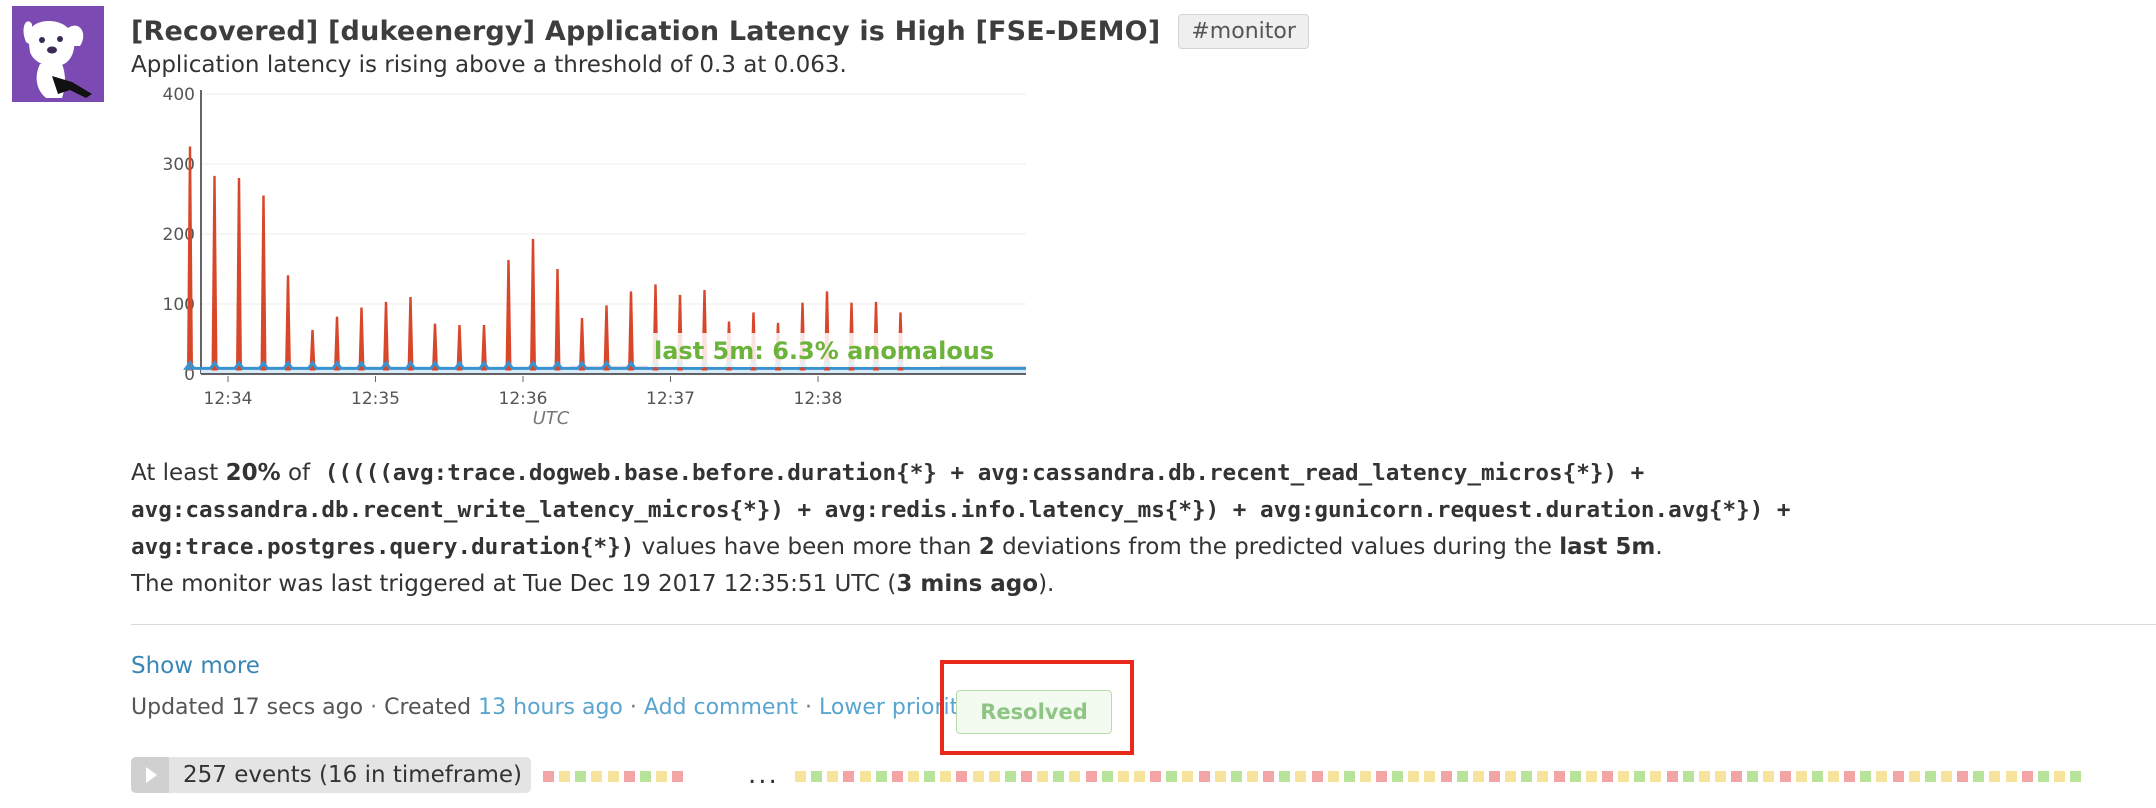 The height and width of the screenshot is (808, 2156). Describe the element at coordinates (721, 707) in the screenshot. I see `add-comment-link: Add comment` at that location.